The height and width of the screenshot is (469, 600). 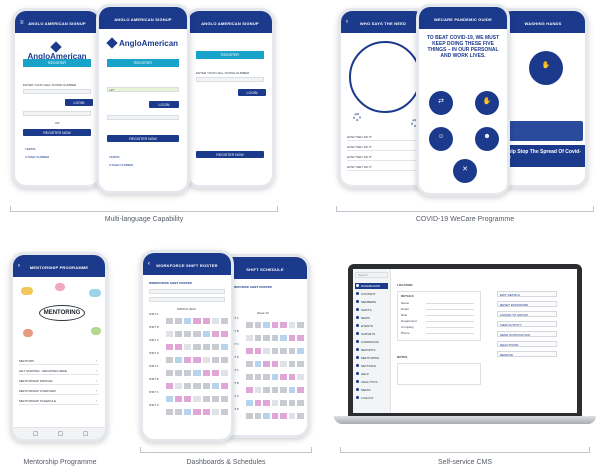 What do you see at coordinates (59, 361) in the screenshot?
I see `list-item: MENTORS ›` at bounding box center [59, 361].